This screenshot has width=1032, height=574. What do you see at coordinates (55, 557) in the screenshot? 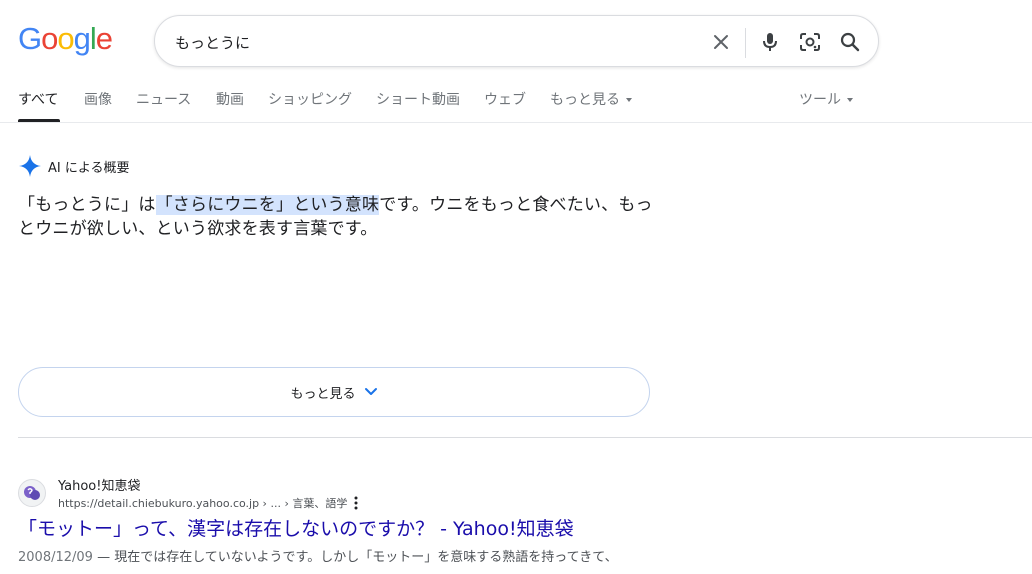
I see `result-date: 2008/12/09` at bounding box center [55, 557].